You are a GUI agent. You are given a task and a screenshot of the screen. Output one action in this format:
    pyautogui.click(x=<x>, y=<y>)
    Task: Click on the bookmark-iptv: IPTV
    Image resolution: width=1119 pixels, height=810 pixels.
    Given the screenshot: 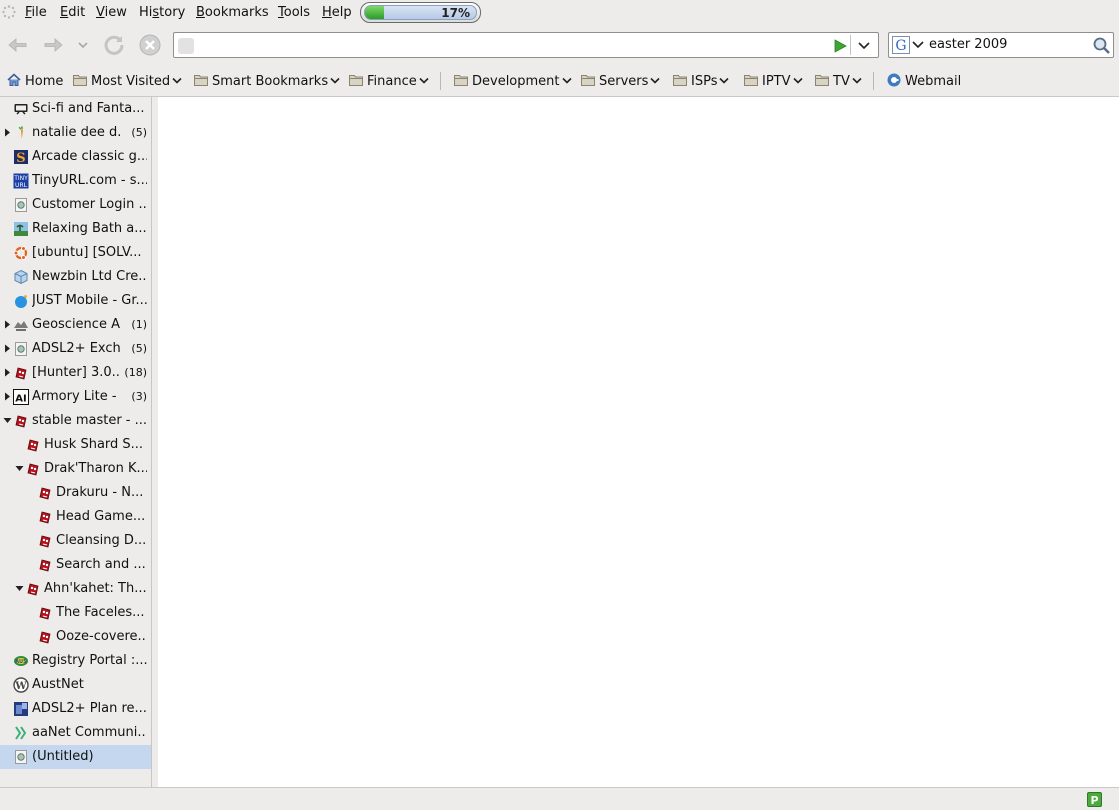 What is the action you would take?
    pyautogui.click(x=773, y=81)
    